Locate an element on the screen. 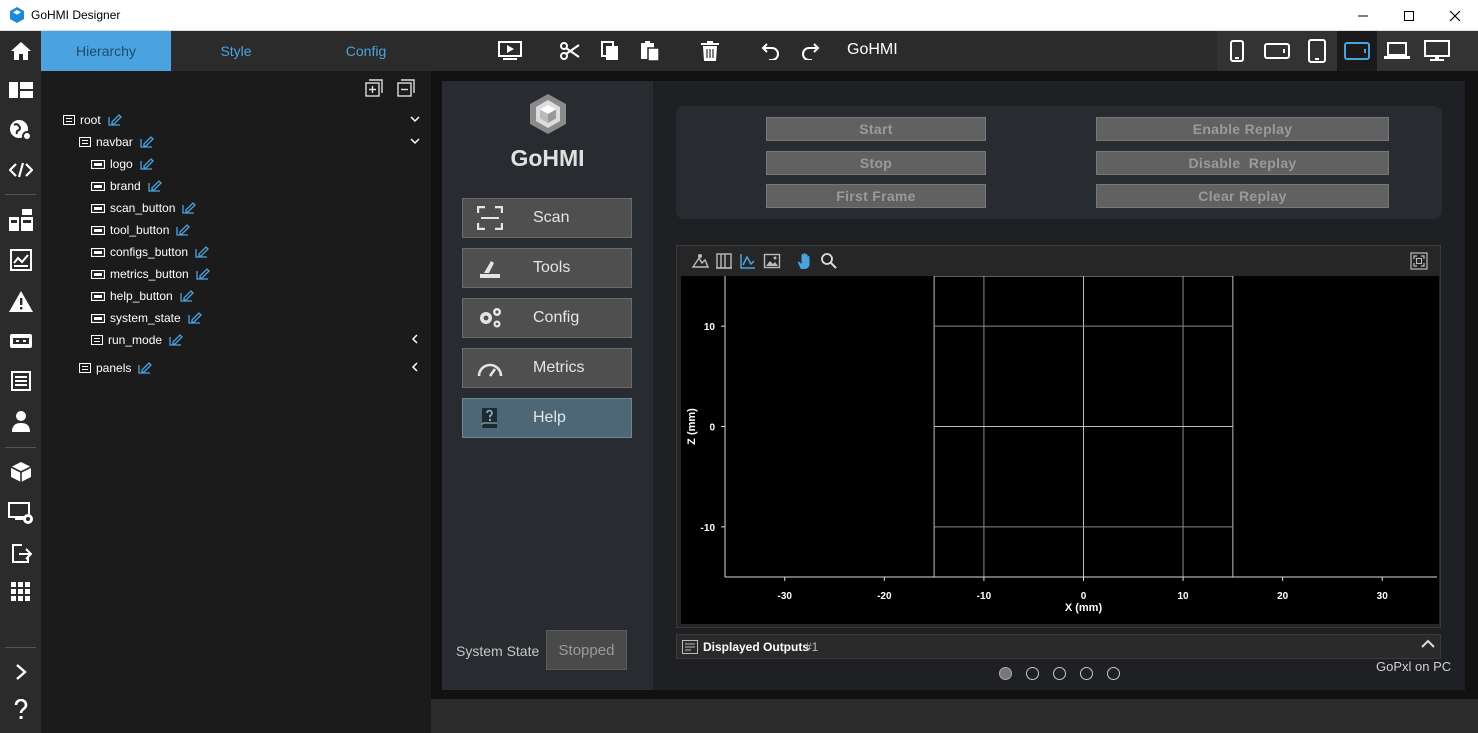 This screenshot has width=1478, height=733. columns-tool-icon is located at coordinates (724, 261).